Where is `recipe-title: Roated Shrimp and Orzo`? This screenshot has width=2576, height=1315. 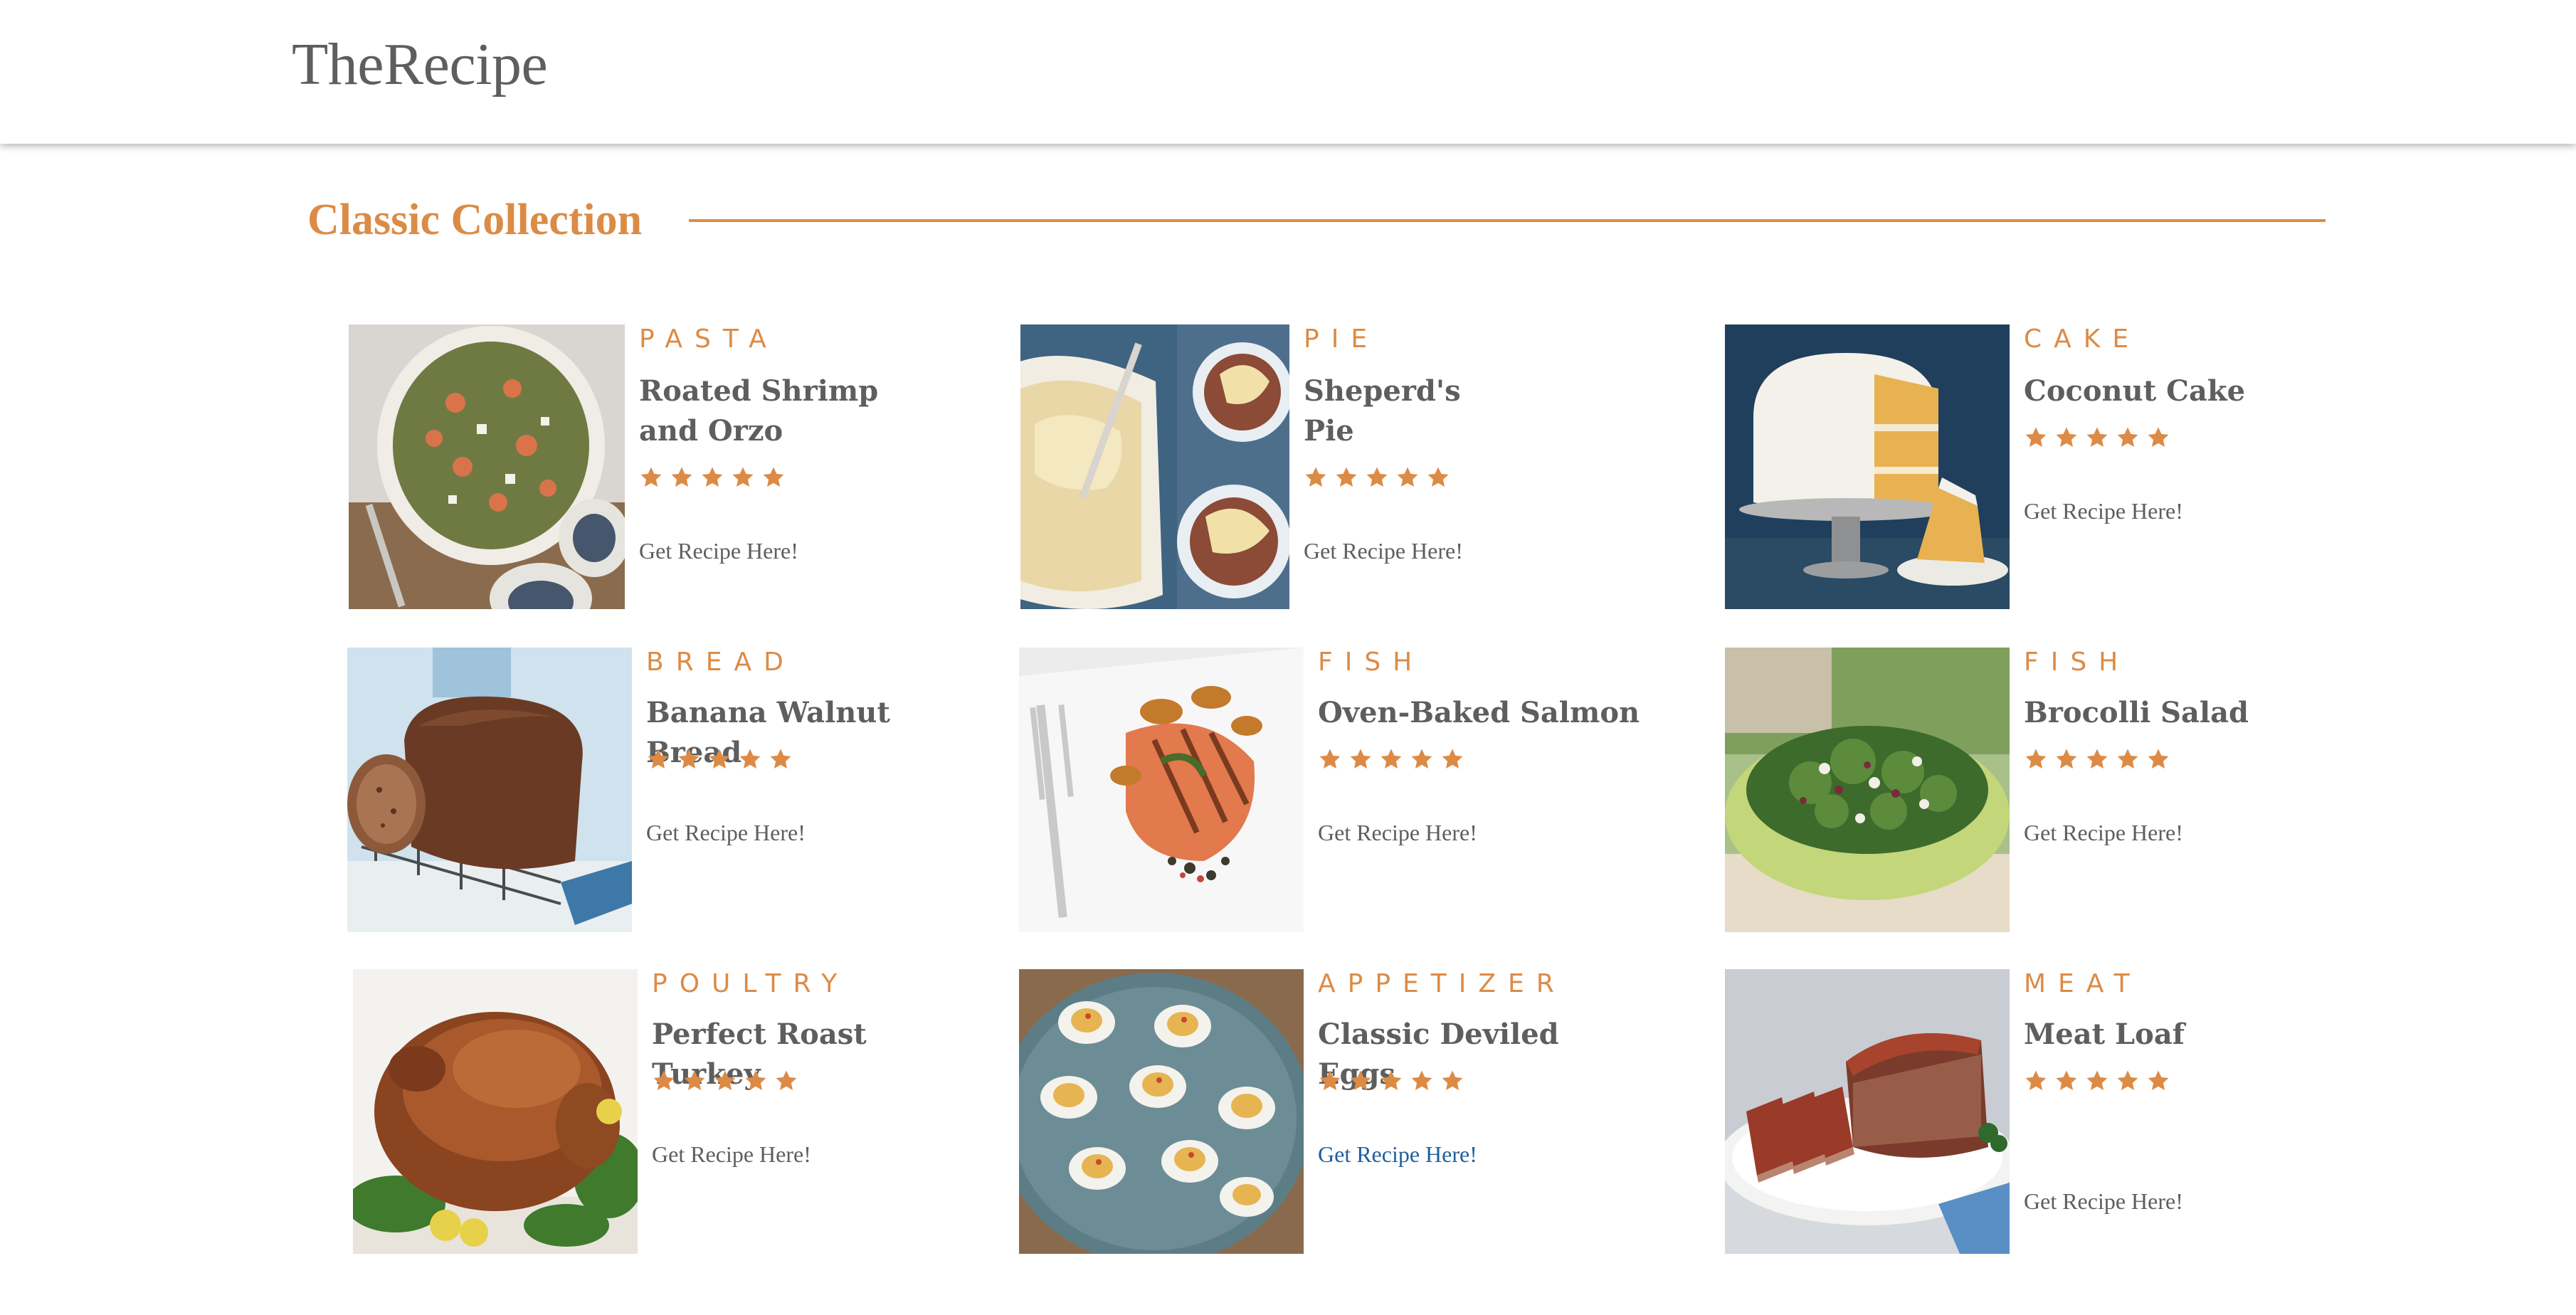 recipe-title: Roated Shrimp and Orzo is located at coordinates (759, 411).